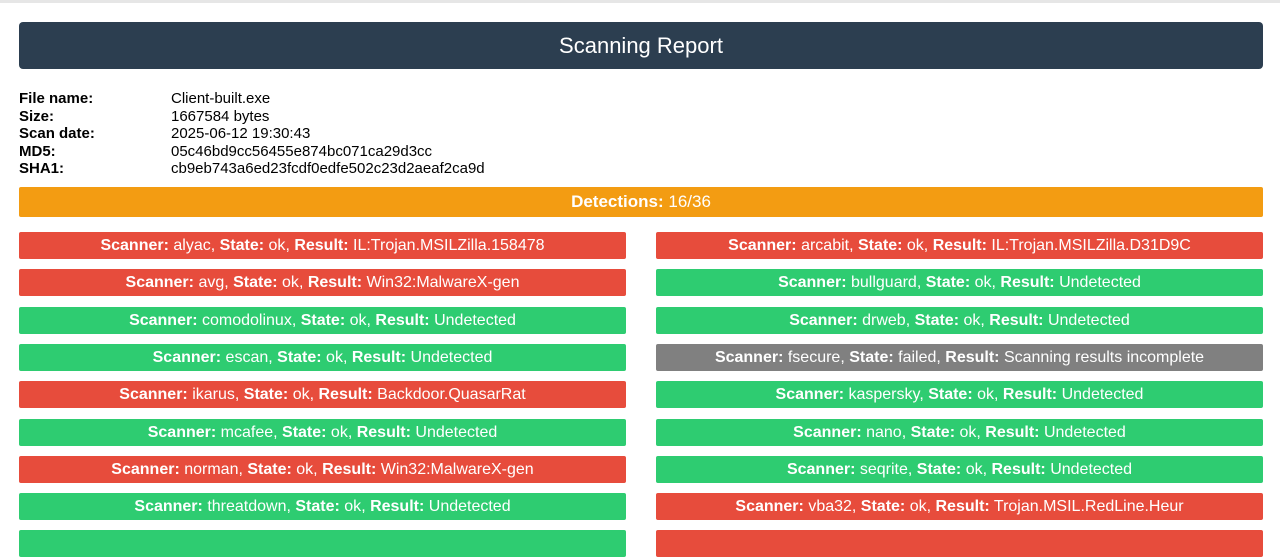 This screenshot has width=1280, height=557. Describe the element at coordinates (883, 469) in the screenshot. I see `scanner-name: seqrite` at that location.